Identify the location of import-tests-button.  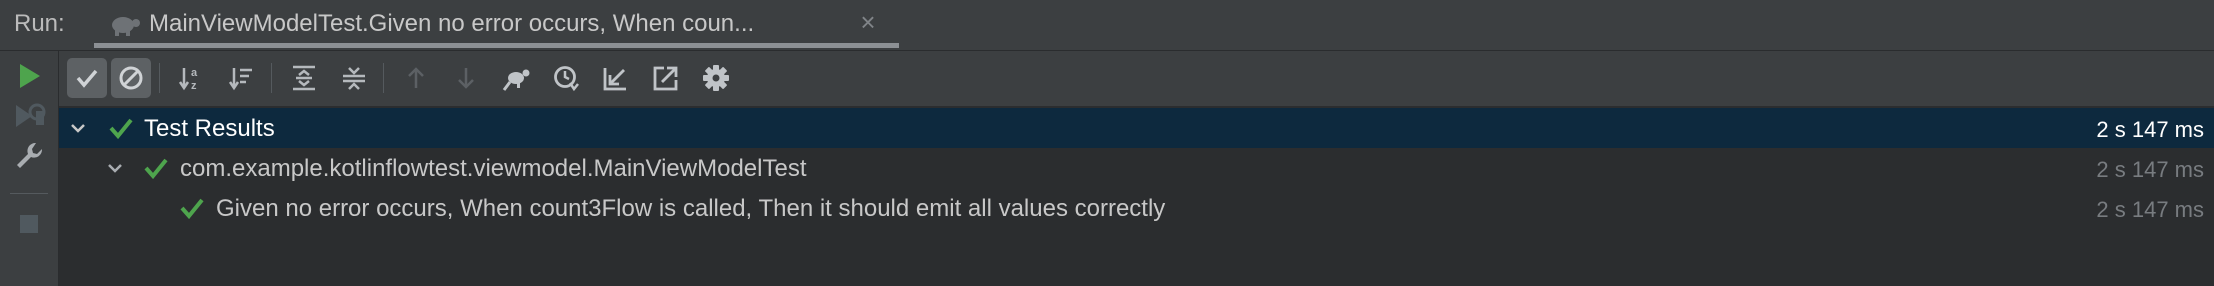
(616, 78).